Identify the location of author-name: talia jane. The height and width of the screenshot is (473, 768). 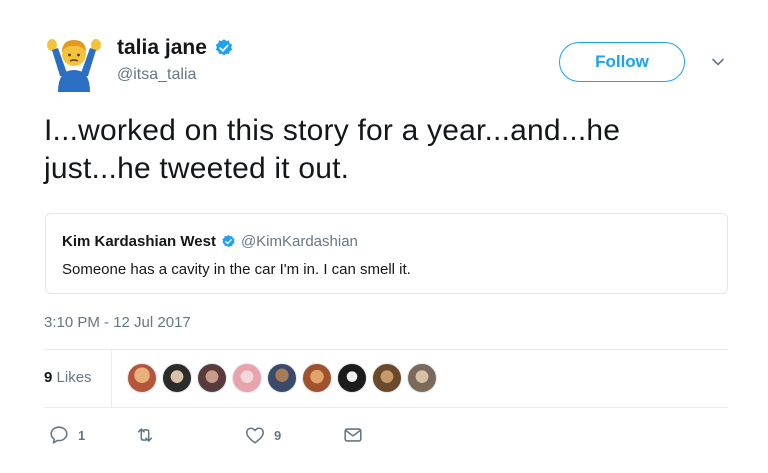
(162, 48).